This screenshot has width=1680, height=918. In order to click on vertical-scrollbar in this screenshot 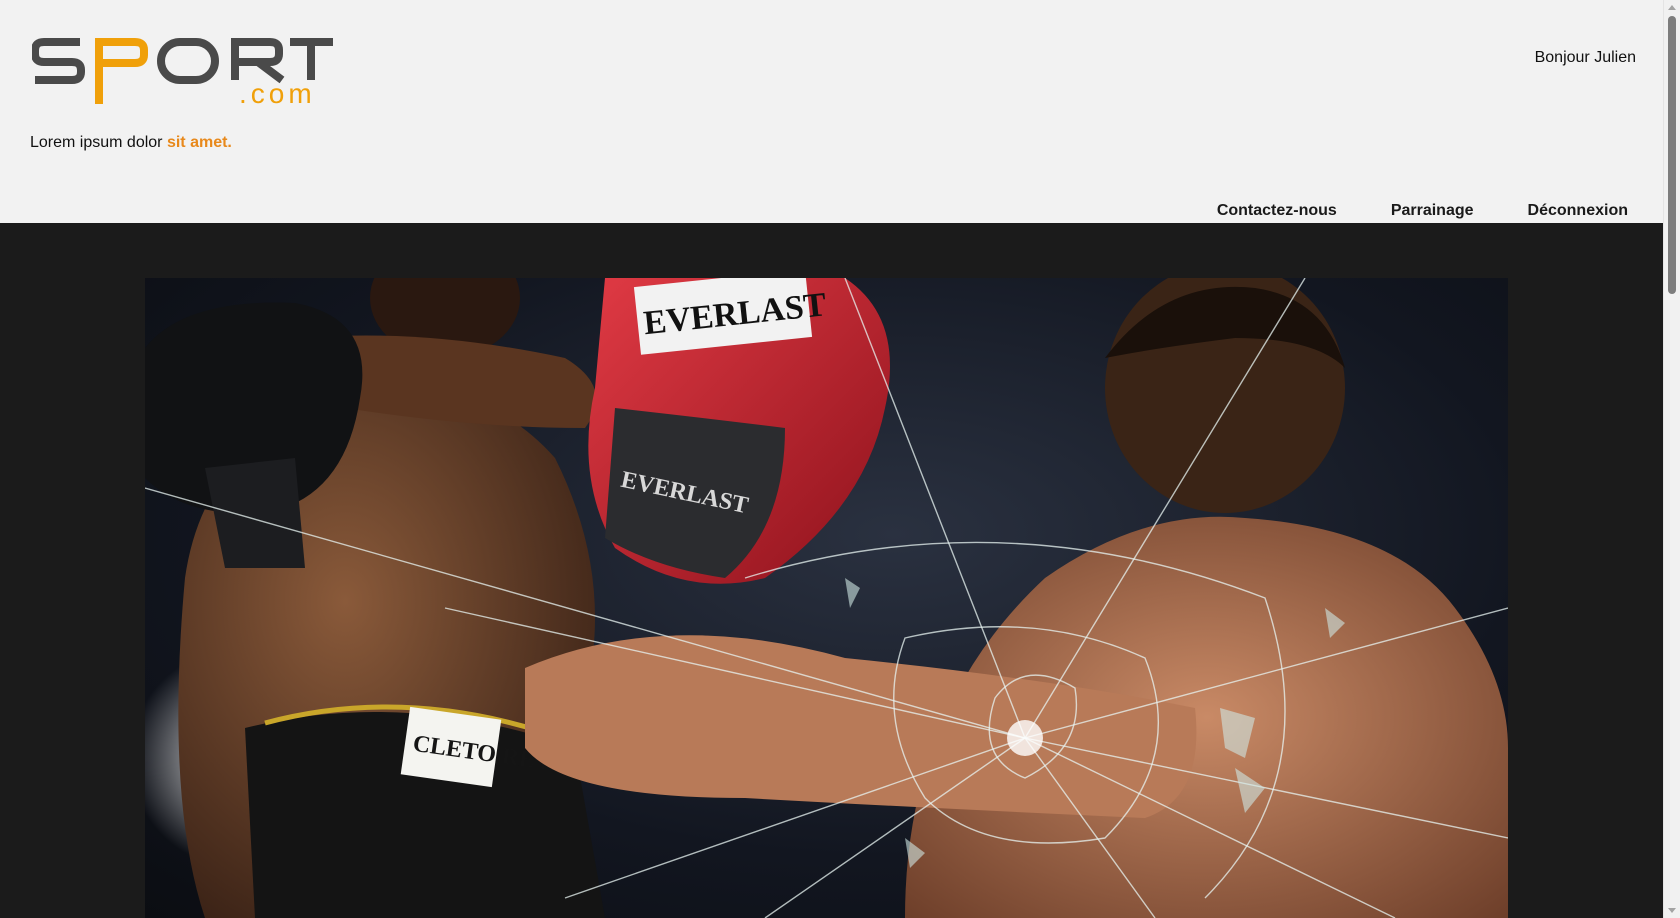, I will do `click(1671, 459)`.